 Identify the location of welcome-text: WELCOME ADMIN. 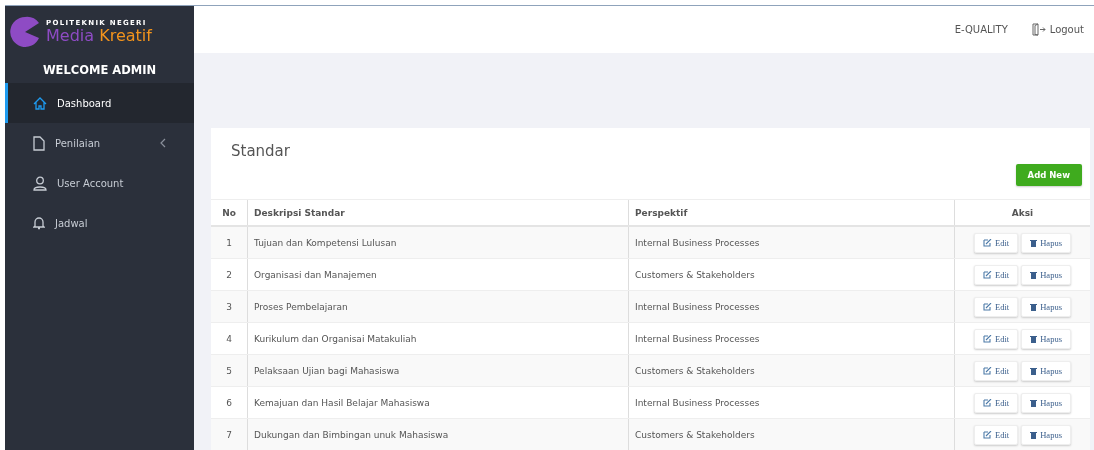
(99, 70).